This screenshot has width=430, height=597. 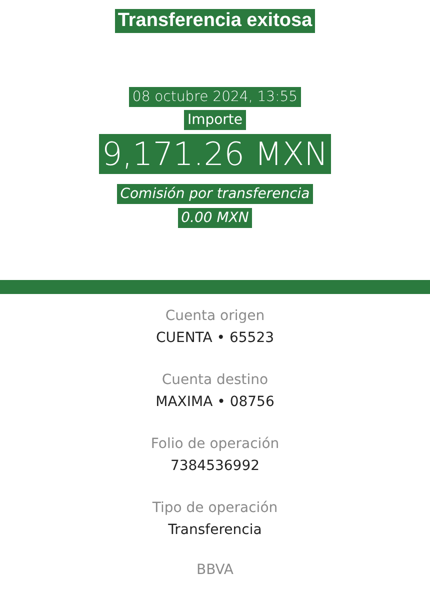 What do you see at coordinates (215, 402) in the screenshot?
I see `detail-value: MAXIMA • 08756` at bounding box center [215, 402].